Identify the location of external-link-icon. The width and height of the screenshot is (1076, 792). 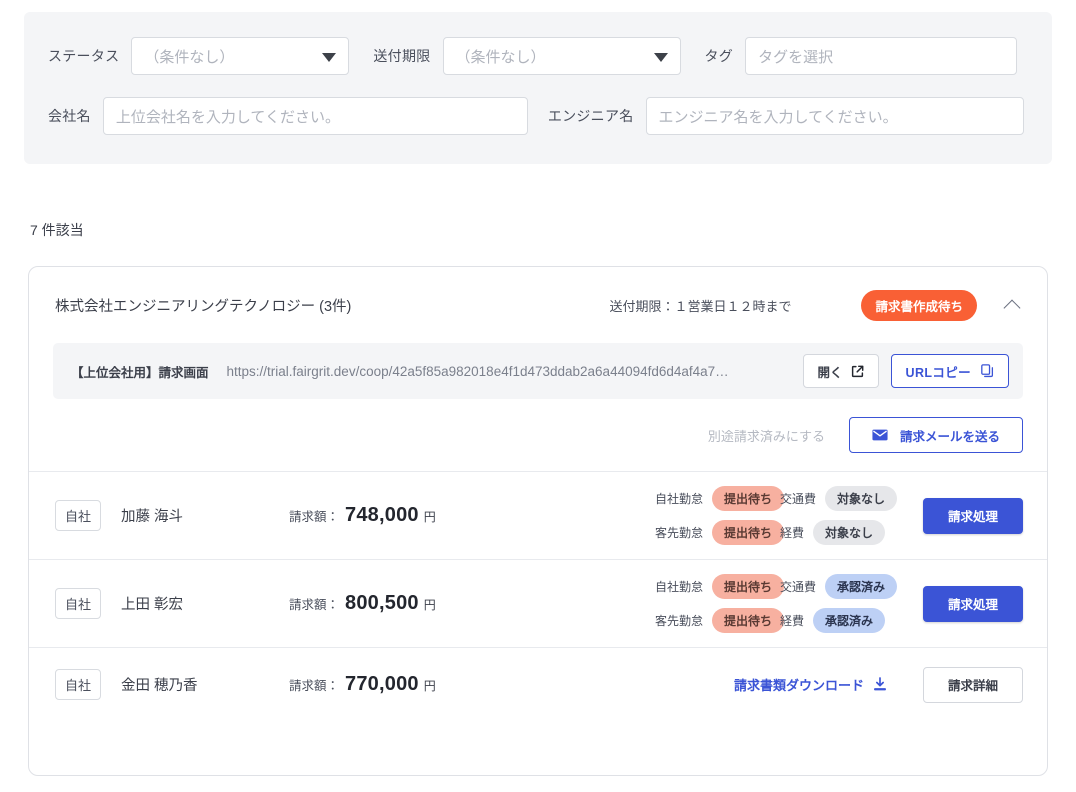
(857, 371).